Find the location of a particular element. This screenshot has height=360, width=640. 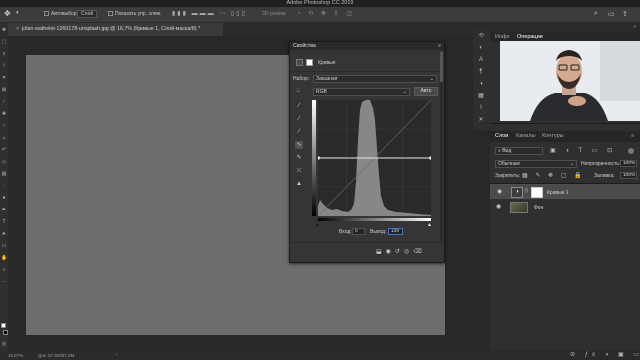

opacity-field: 100% is located at coordinates (628, 163).